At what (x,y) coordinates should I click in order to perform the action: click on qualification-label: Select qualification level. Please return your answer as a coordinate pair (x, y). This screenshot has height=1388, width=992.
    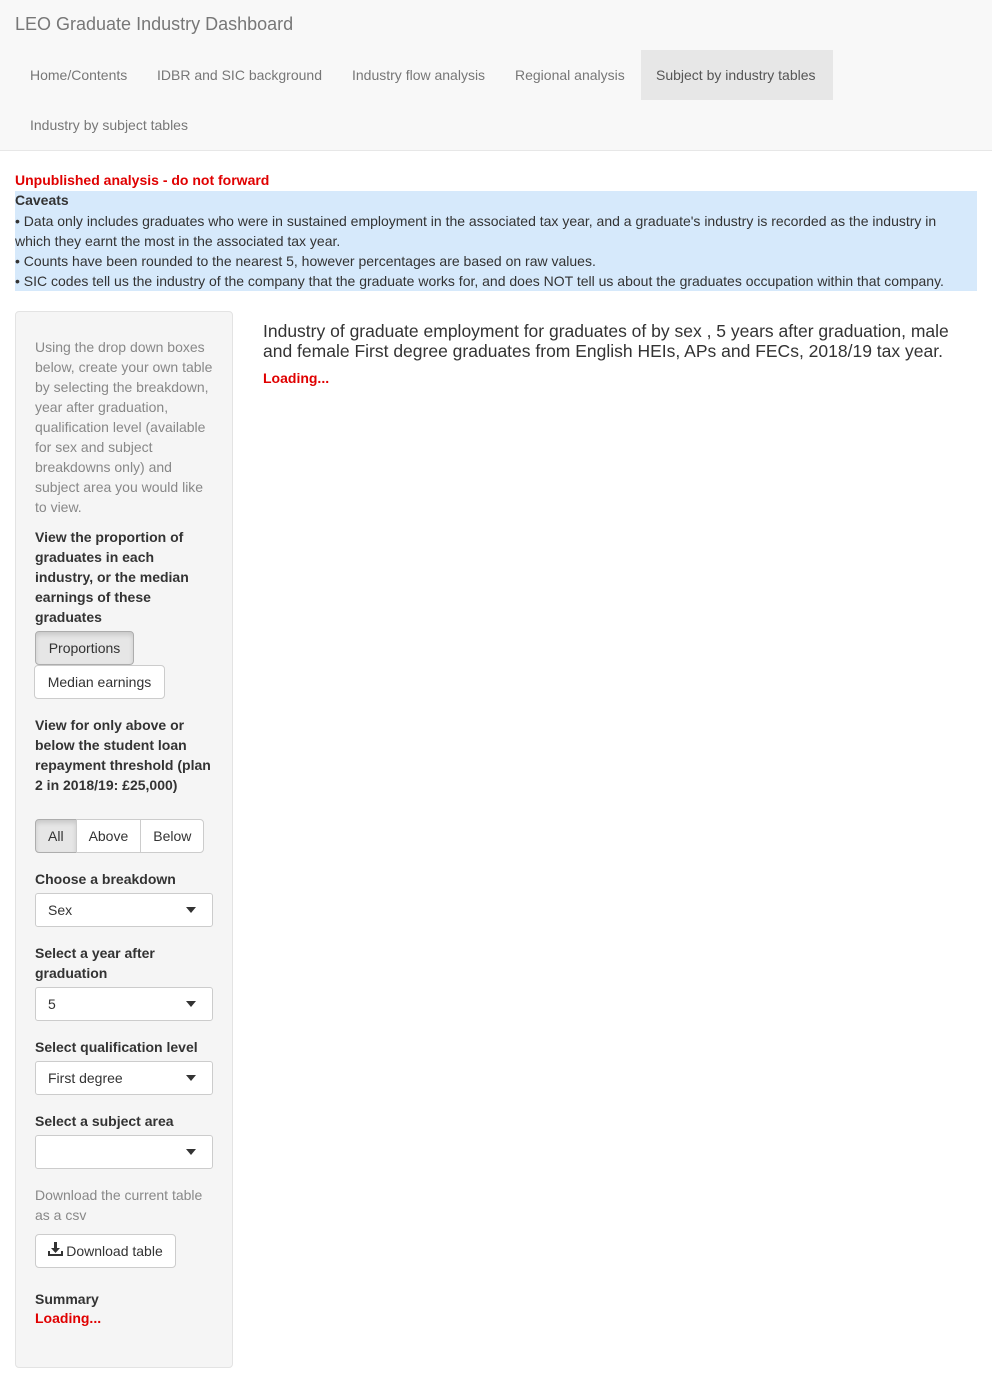
    Looking at the image, I should click on (116, 1047).